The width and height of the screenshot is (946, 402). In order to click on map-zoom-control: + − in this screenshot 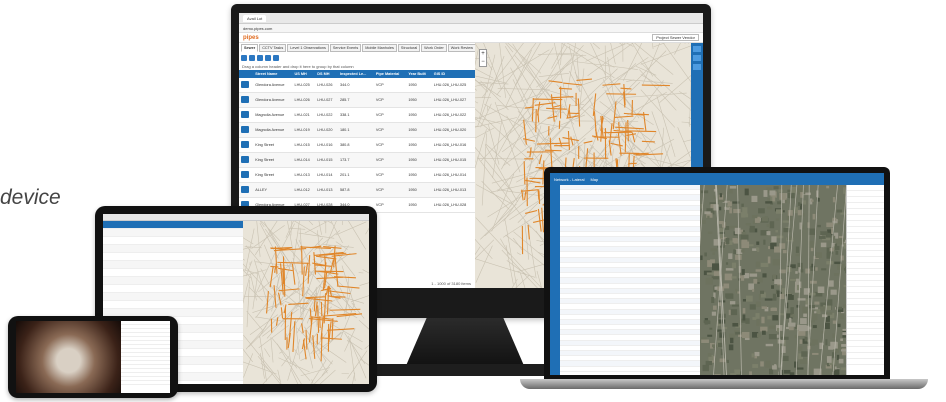, I will do `click(483, 58)`.